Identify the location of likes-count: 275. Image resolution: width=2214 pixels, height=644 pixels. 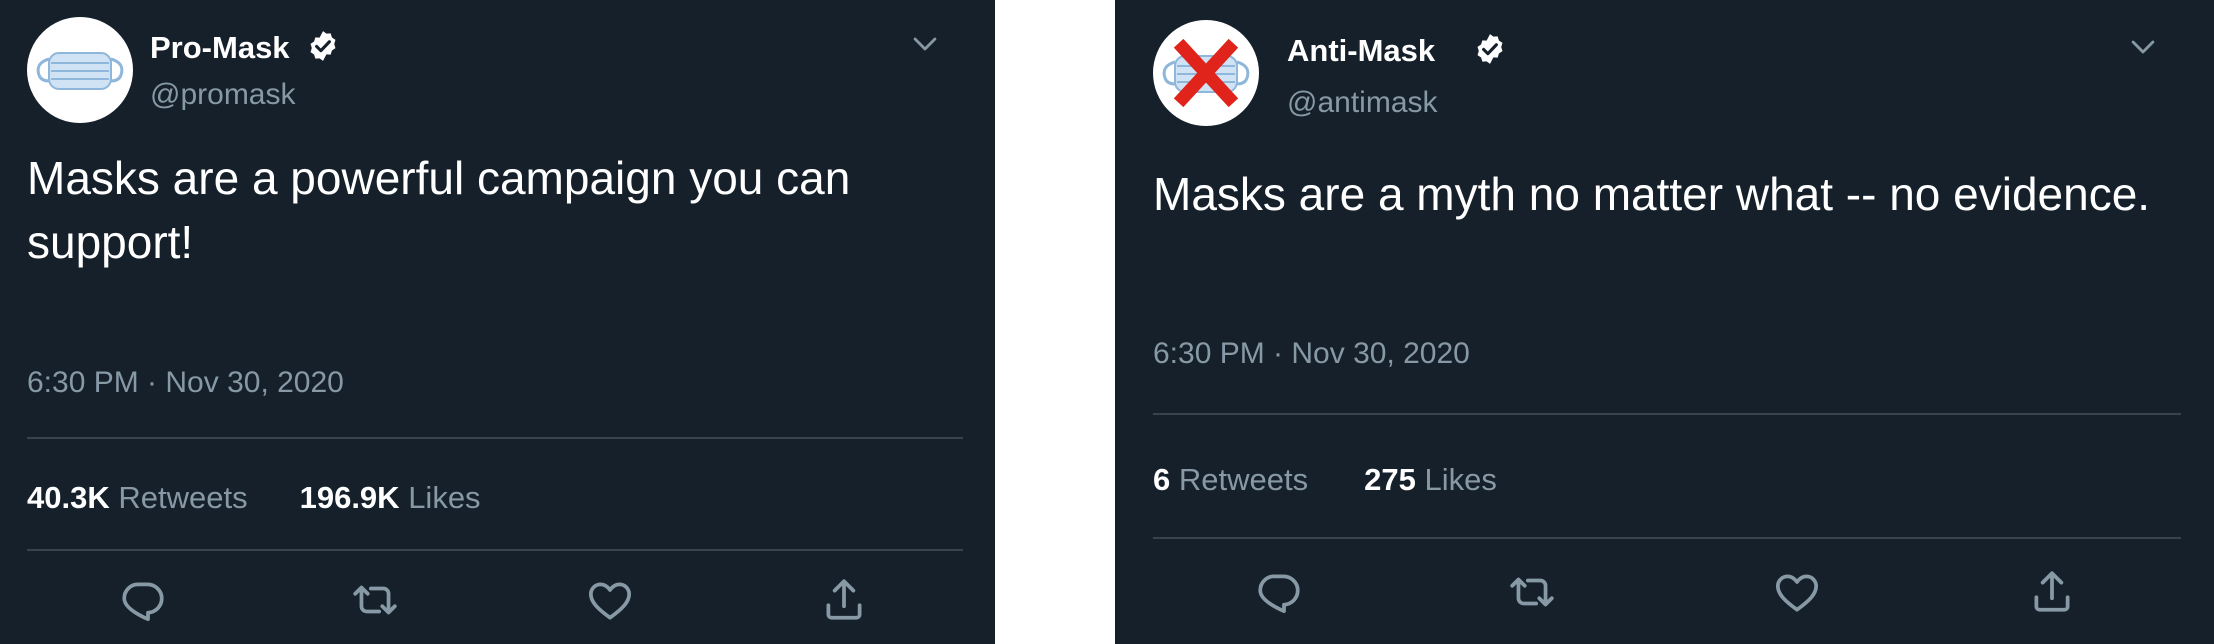
(1390, 479).